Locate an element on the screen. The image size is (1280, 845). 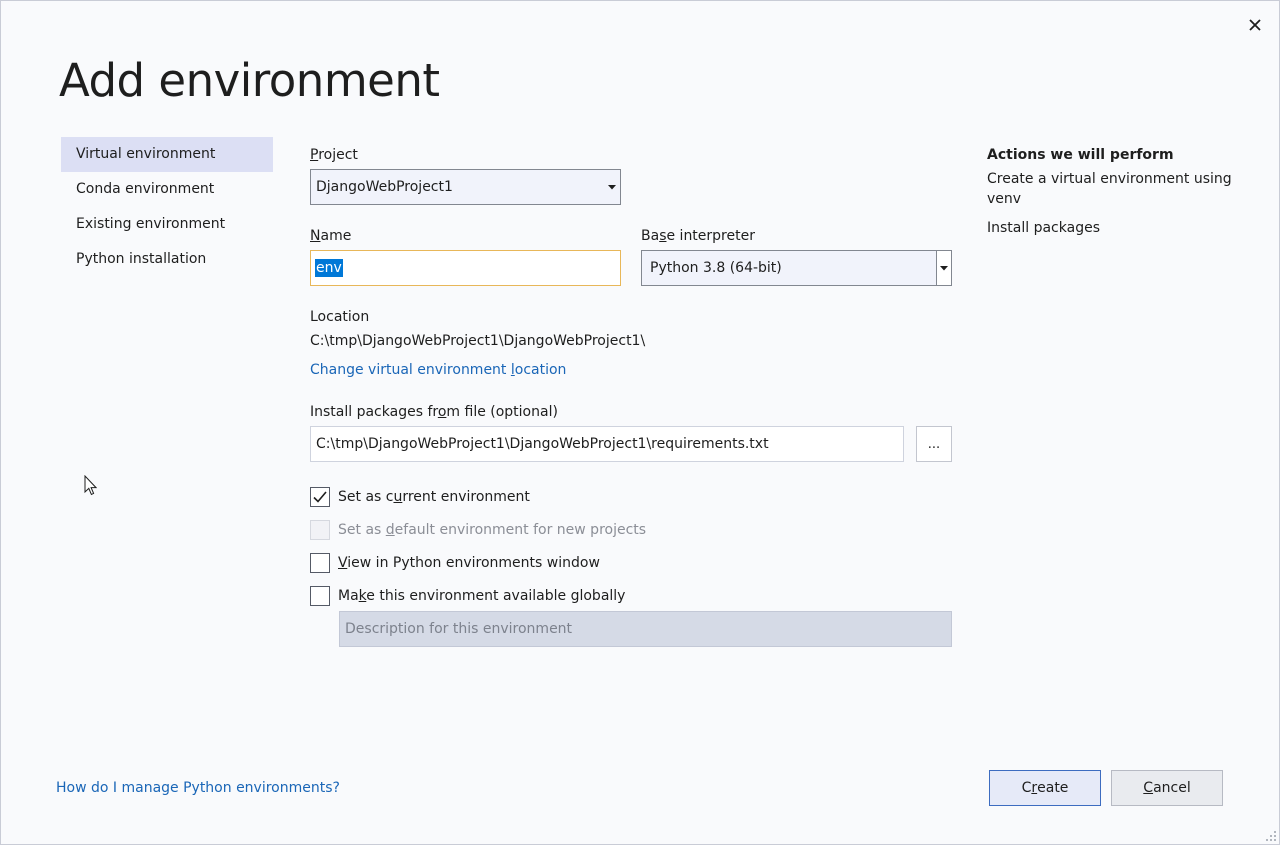
set-current-checkbox is located at coordinates (320, 497).